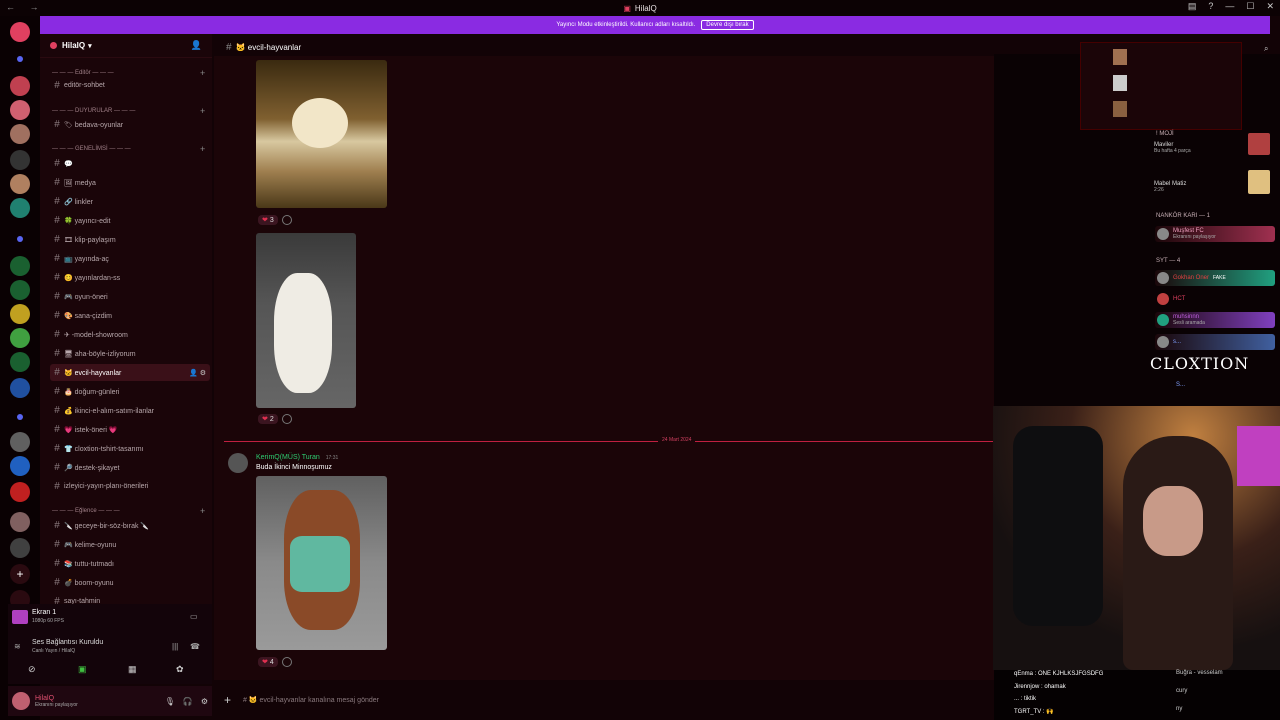  I want to click on channel-item: # 👕 cloxtion-tshirt-tasarımı, so click(130, 448).